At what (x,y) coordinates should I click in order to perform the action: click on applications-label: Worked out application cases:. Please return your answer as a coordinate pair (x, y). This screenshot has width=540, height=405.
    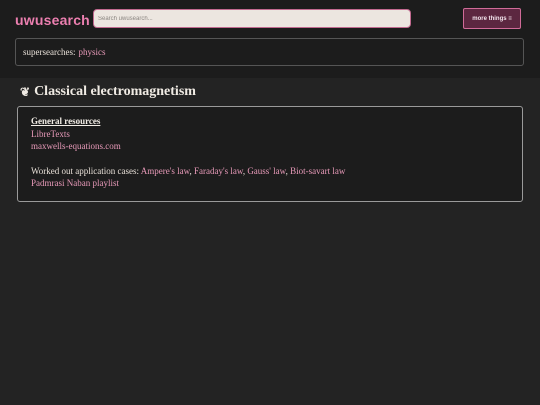
    Looking at the image, I should click on (86, 170).